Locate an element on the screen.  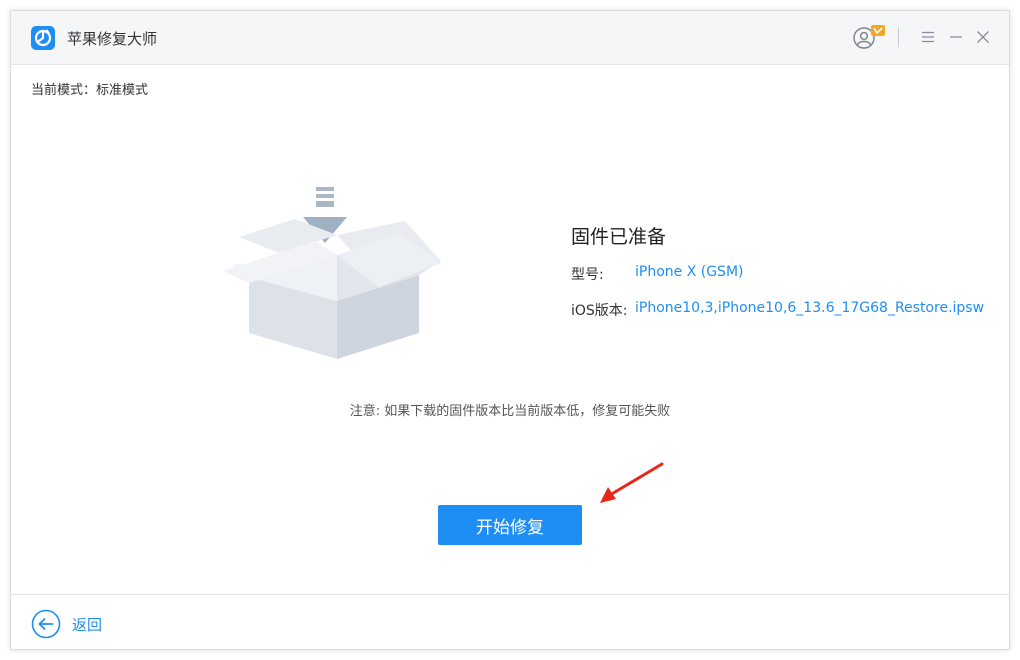
close-icon is located at coordinates (983, 37).